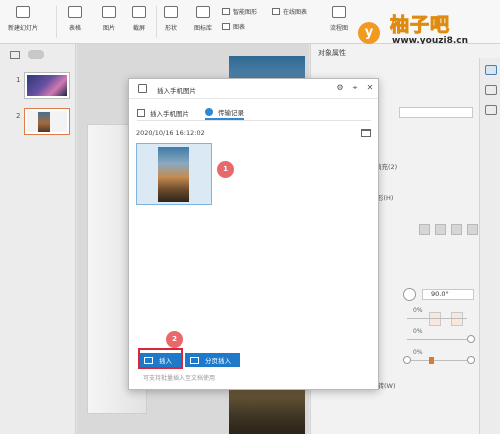 This screenshot has width=500, height=434. What do you see at coordinates (171, 19) in the screenshot?
I see `shape-button: 形状` at bounding box center [171, 19].